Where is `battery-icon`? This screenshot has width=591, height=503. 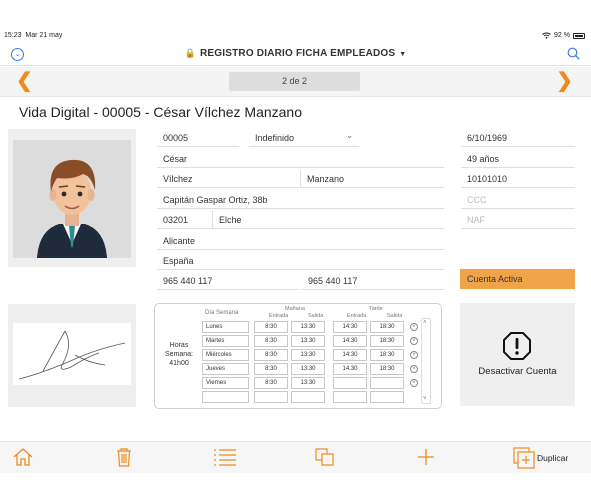 battery-icon is located at coordinates (579, 35).